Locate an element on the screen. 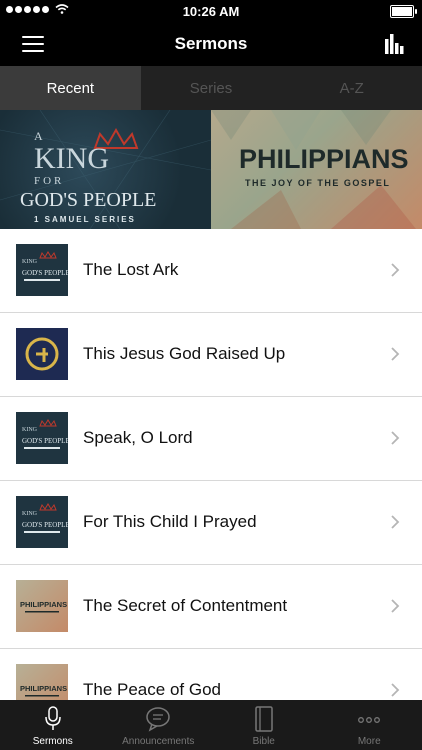 Image resolution: width=422 pixels, height=750 pixels. status-bar: 10:26 AM is located at coordinates (211, 11).